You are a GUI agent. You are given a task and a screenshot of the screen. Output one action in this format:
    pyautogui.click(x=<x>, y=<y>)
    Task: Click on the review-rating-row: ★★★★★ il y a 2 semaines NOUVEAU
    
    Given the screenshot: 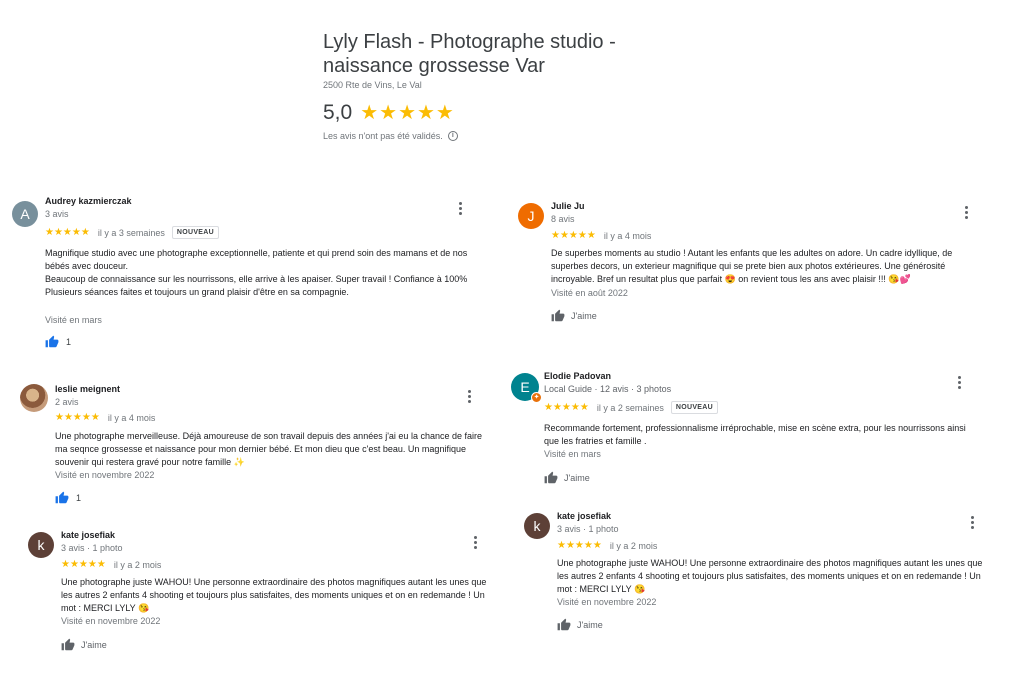 What is the action you would take?
    pyautogui.click(x=631, y=407)
    